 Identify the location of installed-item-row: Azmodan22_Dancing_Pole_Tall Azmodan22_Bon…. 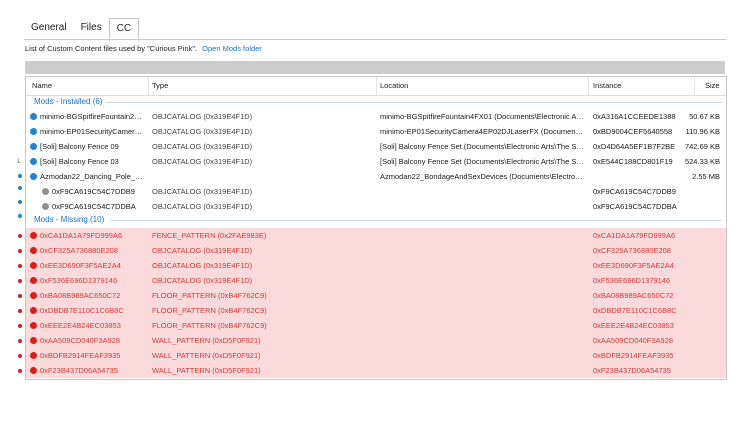
(376, 176).